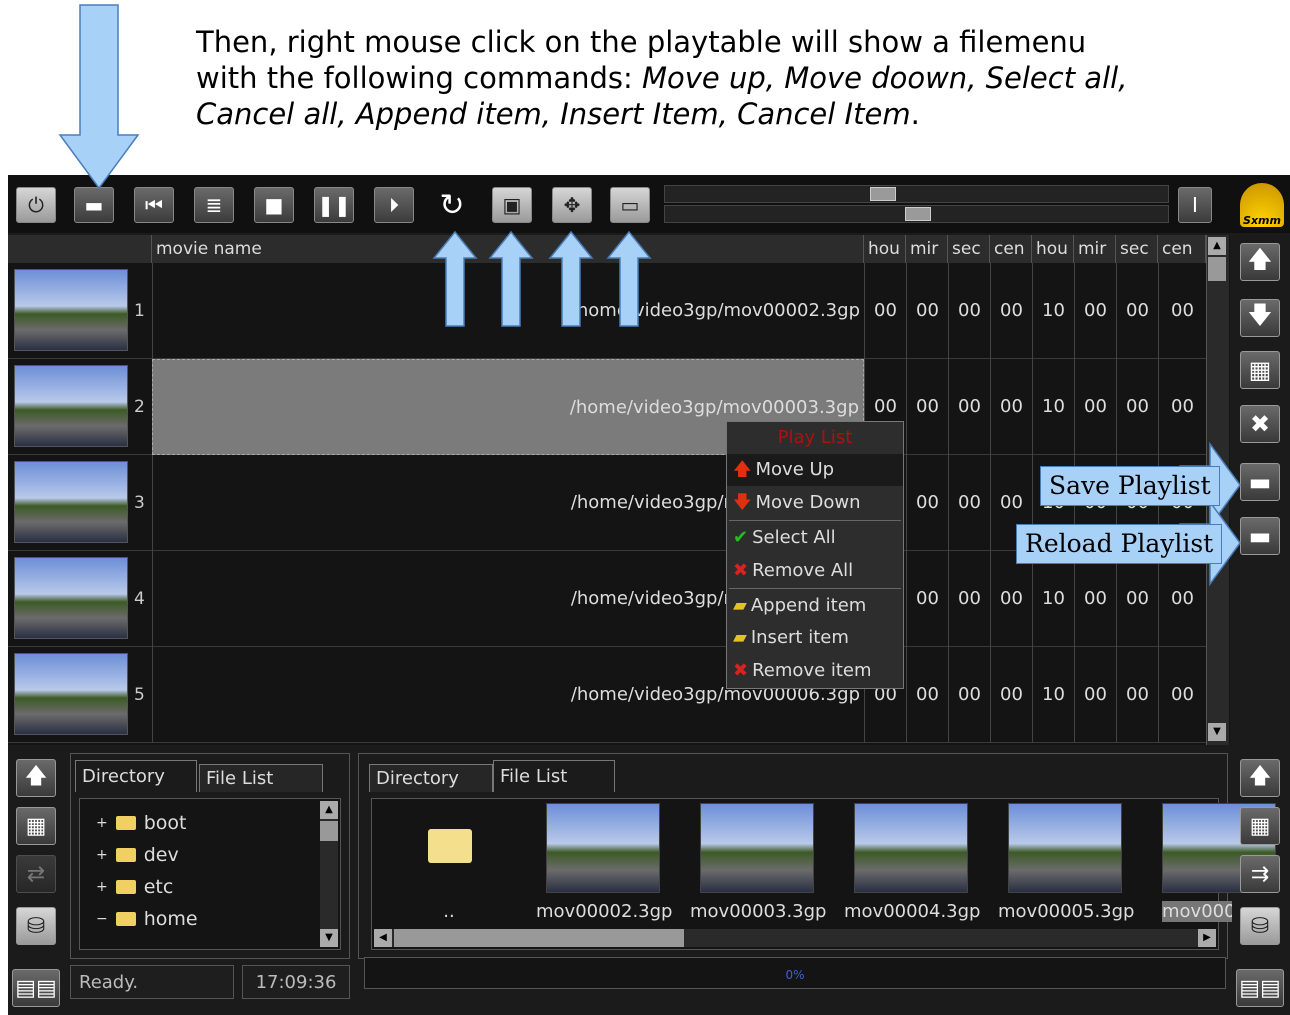  What do you see at coordinates (1260, 262) in the screenshot?
I see `move-up-button: 🡅` at bounding box center [1260, 262].